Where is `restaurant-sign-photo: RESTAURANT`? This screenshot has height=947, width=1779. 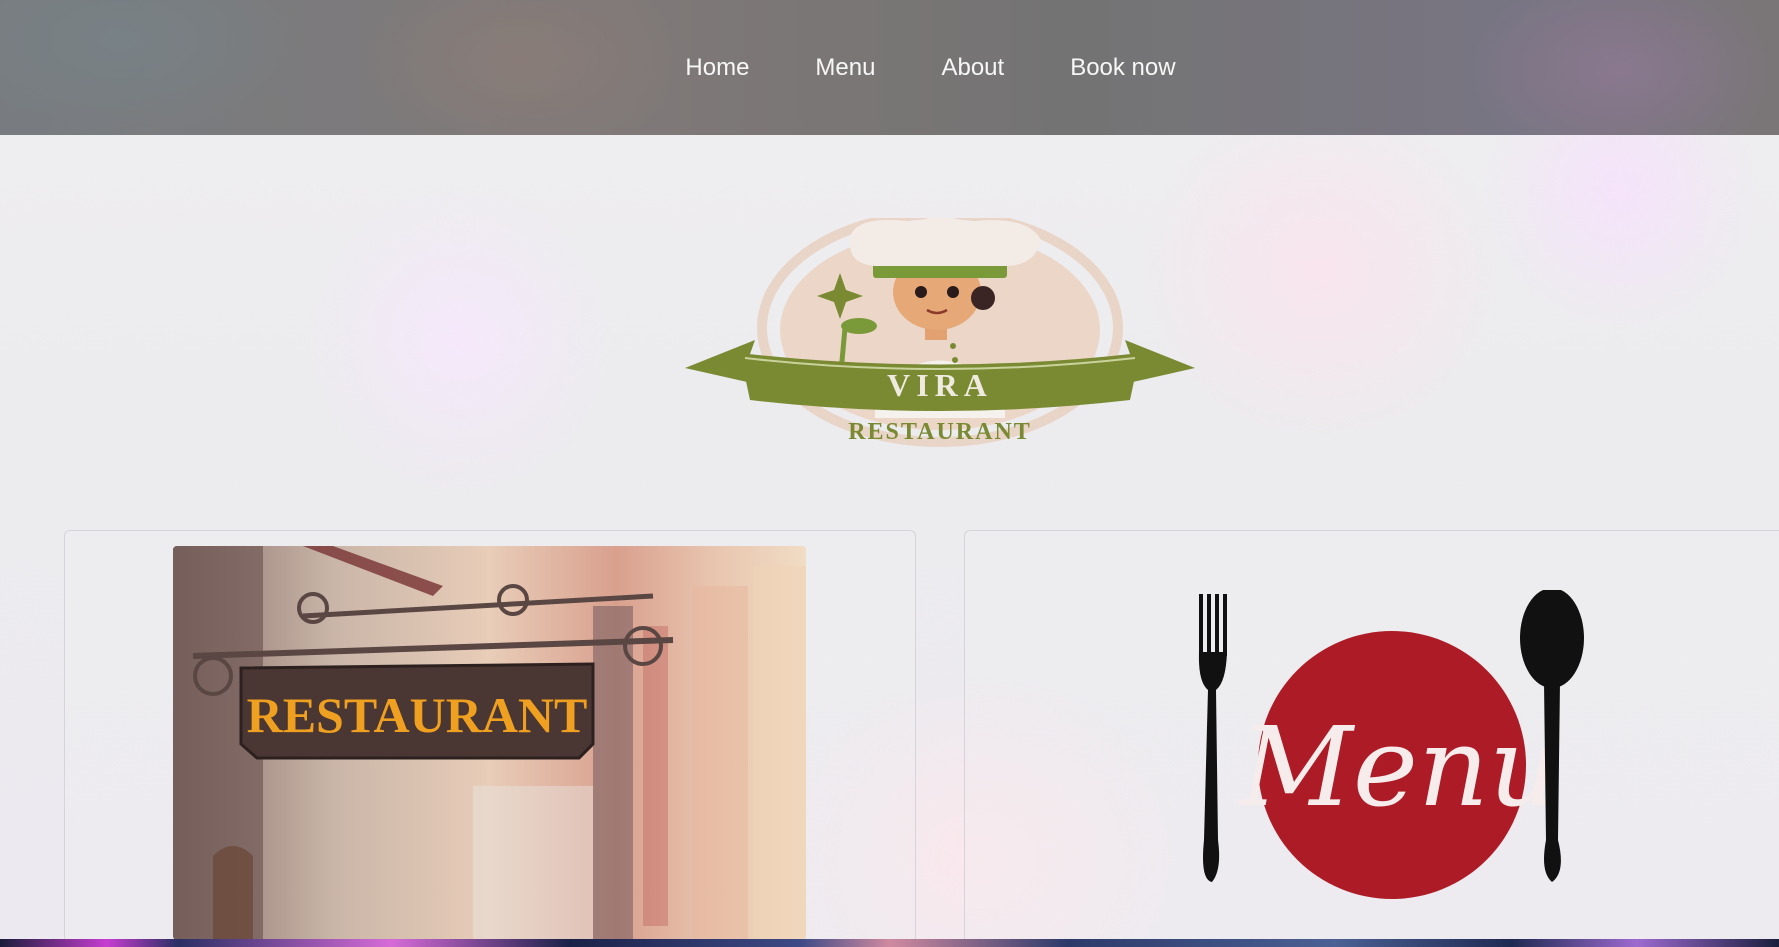
restaurant-sign-photo: RESTAURANT is located at coordinates (489, 743).